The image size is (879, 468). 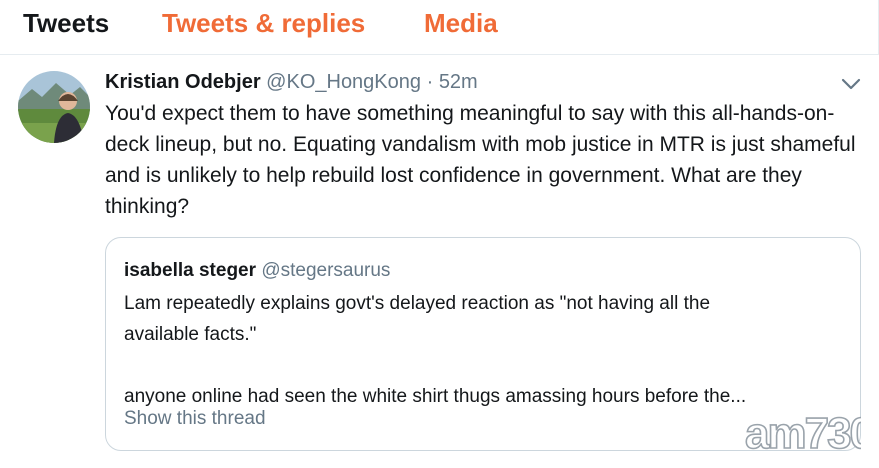 I want to click on author-name: Kristian Odebjer, so click(x=183, y=82).